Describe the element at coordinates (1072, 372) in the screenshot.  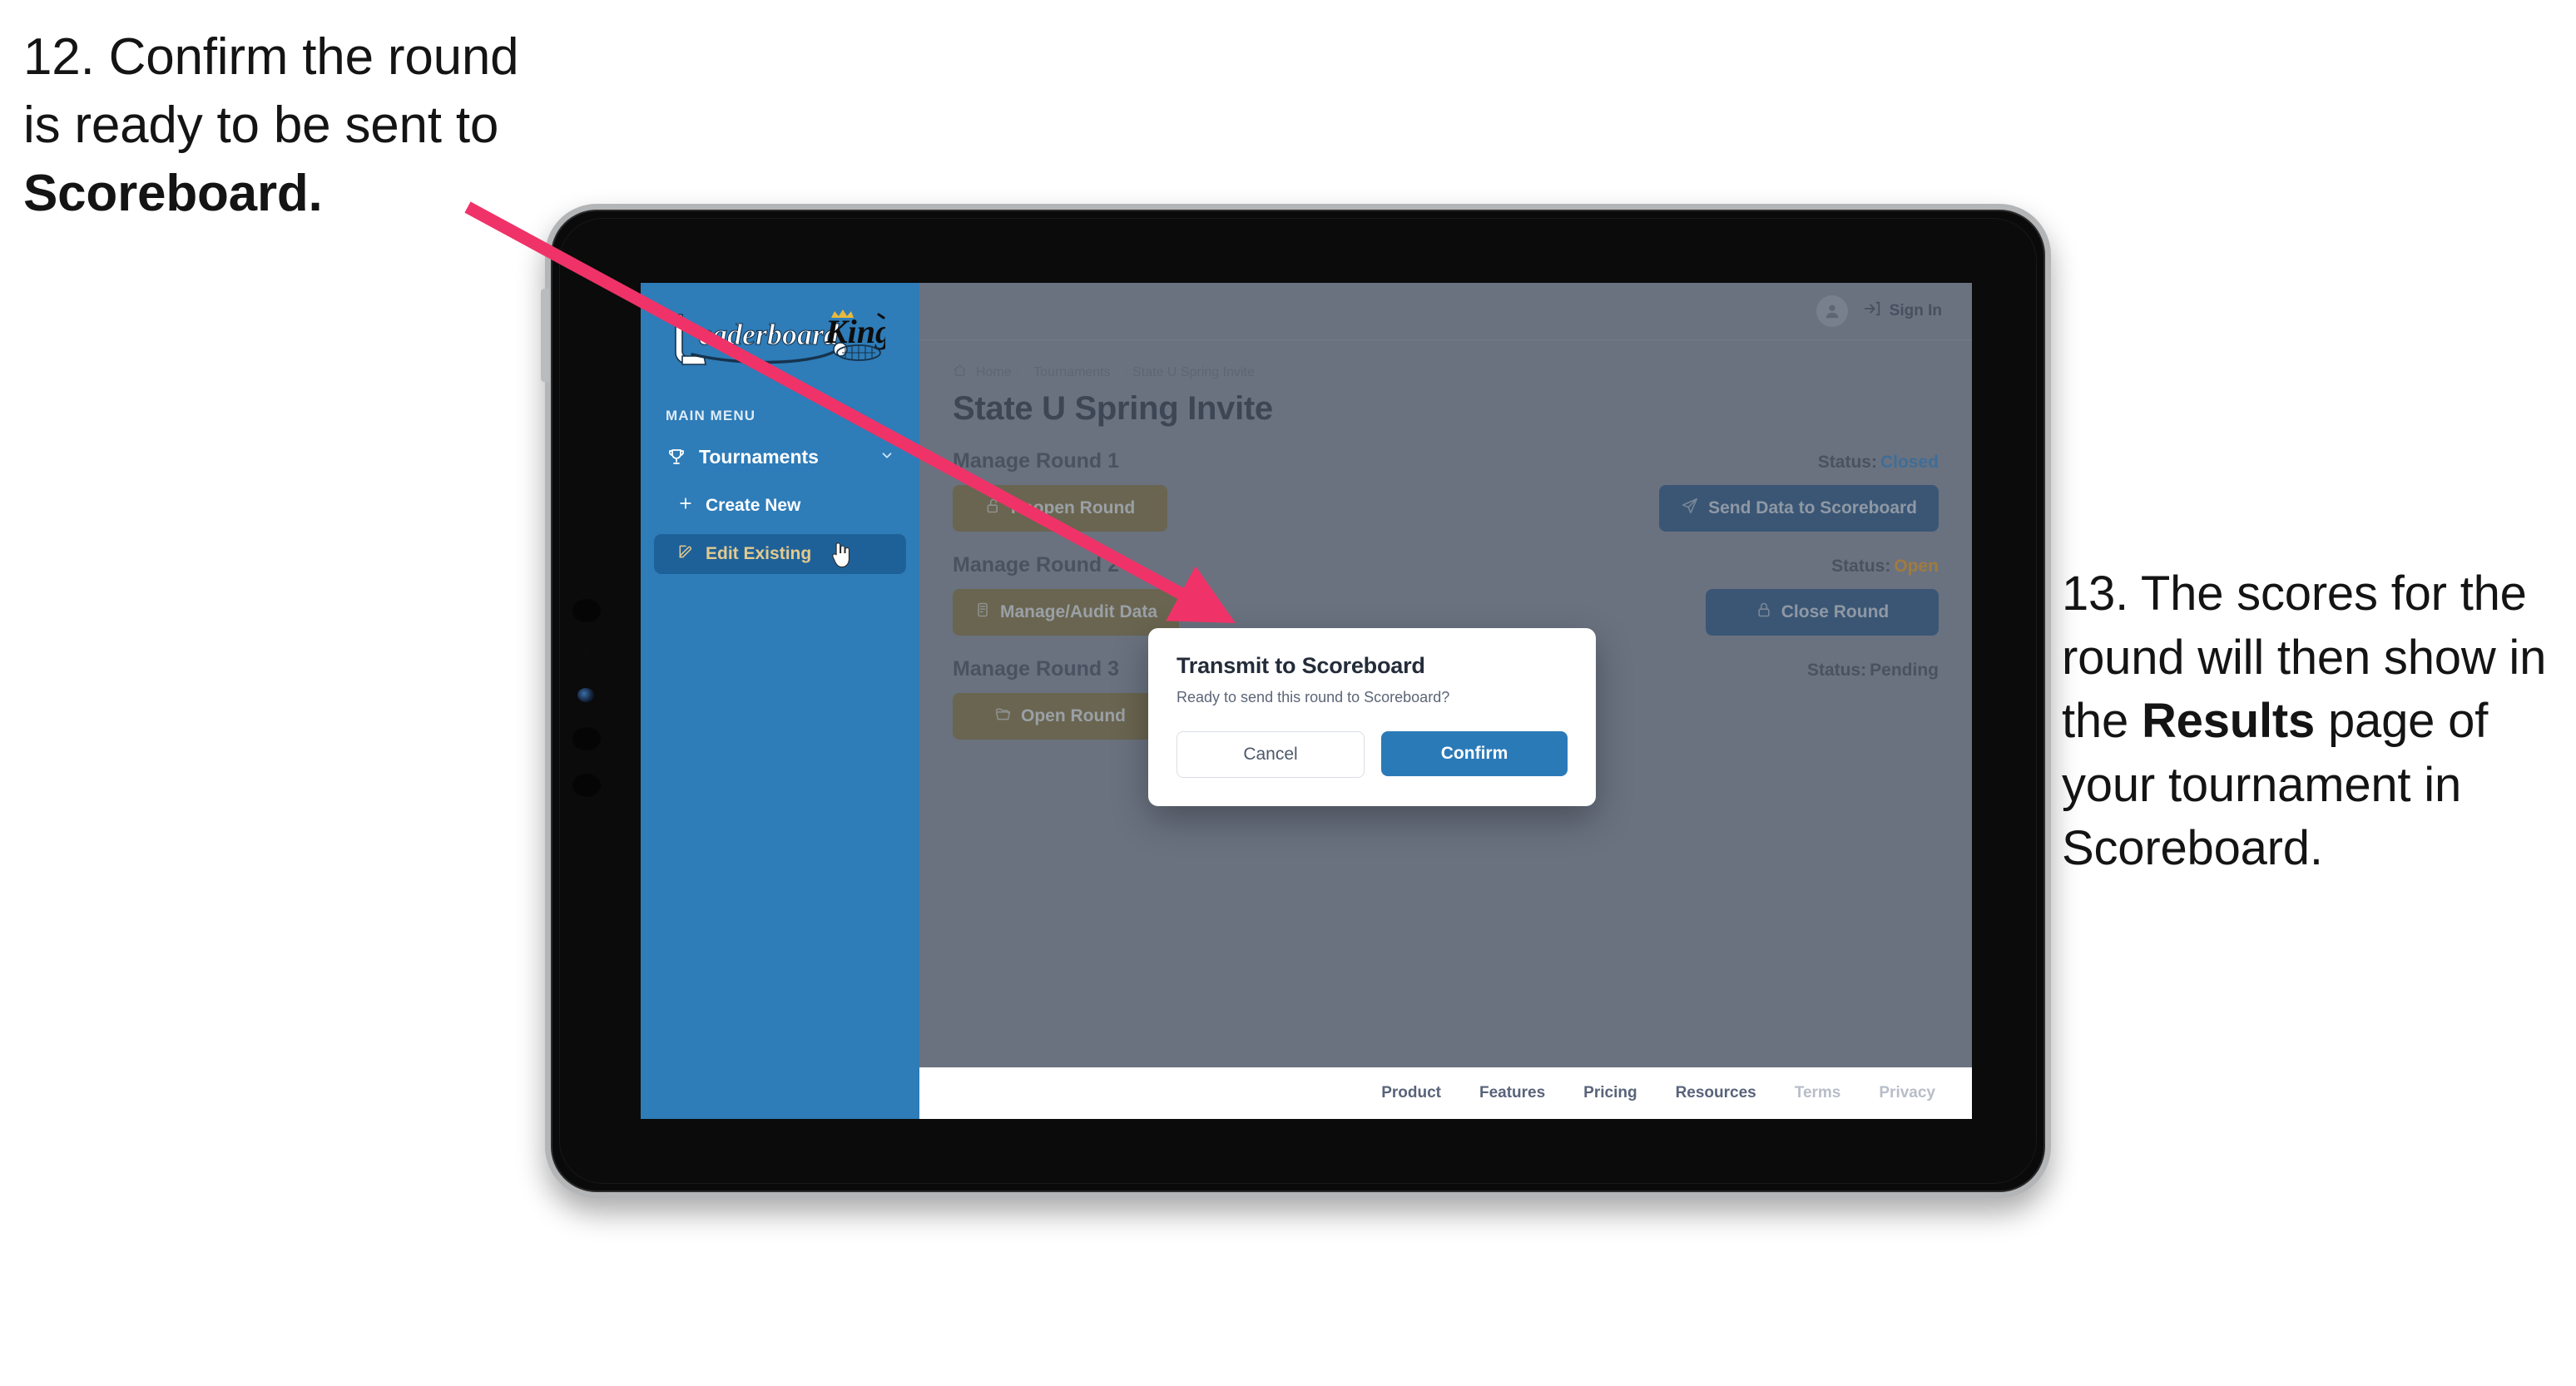
I see `breadcrumb-item-tournaments: Tournaments` at that location.